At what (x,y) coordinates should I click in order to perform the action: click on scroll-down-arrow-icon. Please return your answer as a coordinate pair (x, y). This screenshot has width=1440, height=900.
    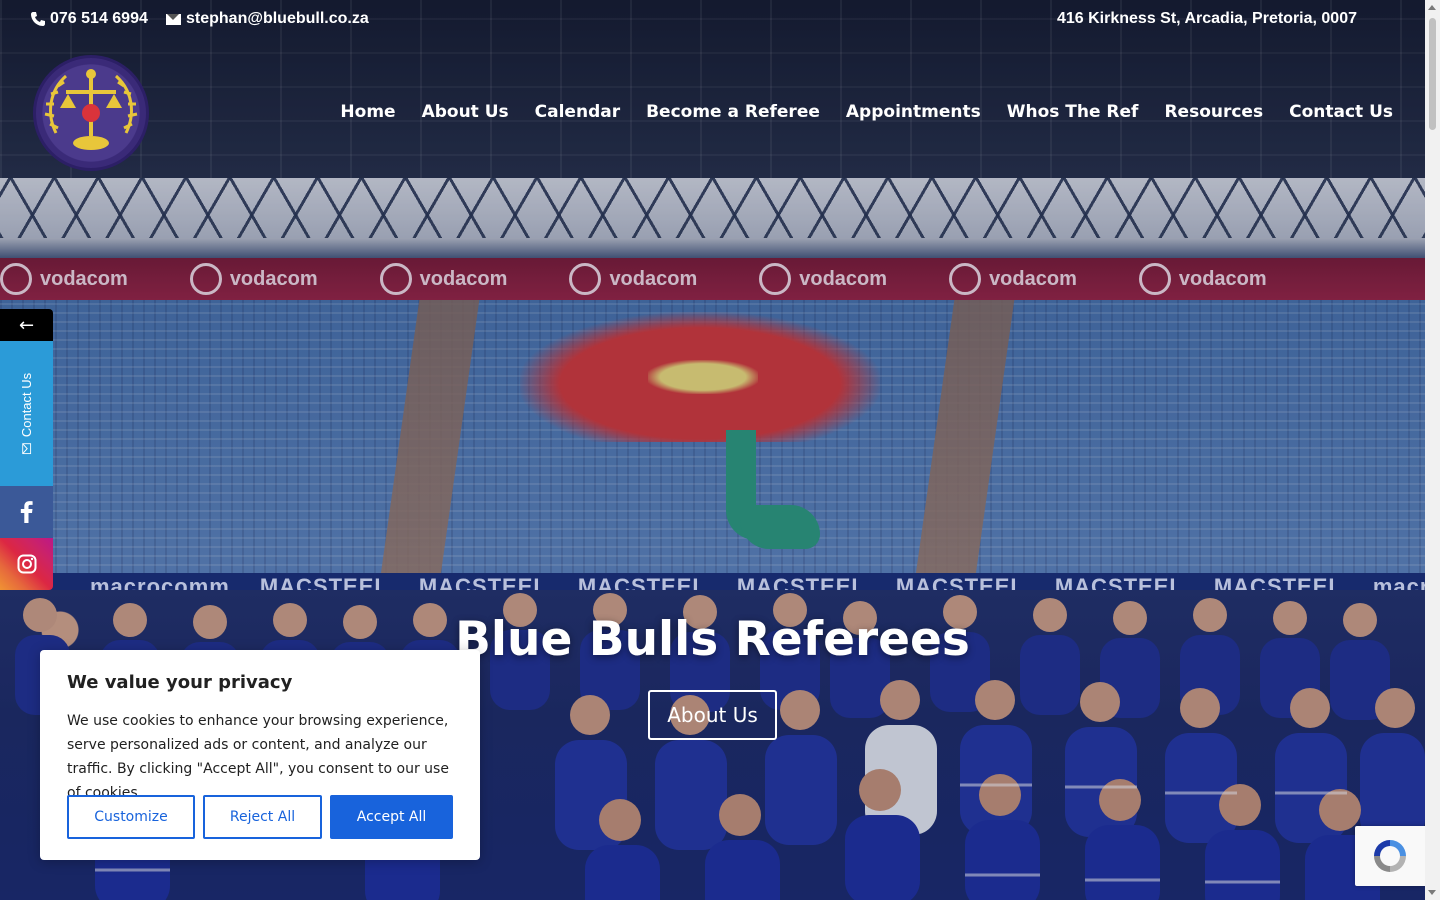
    Looking at the image, I should click on (1432, 892).